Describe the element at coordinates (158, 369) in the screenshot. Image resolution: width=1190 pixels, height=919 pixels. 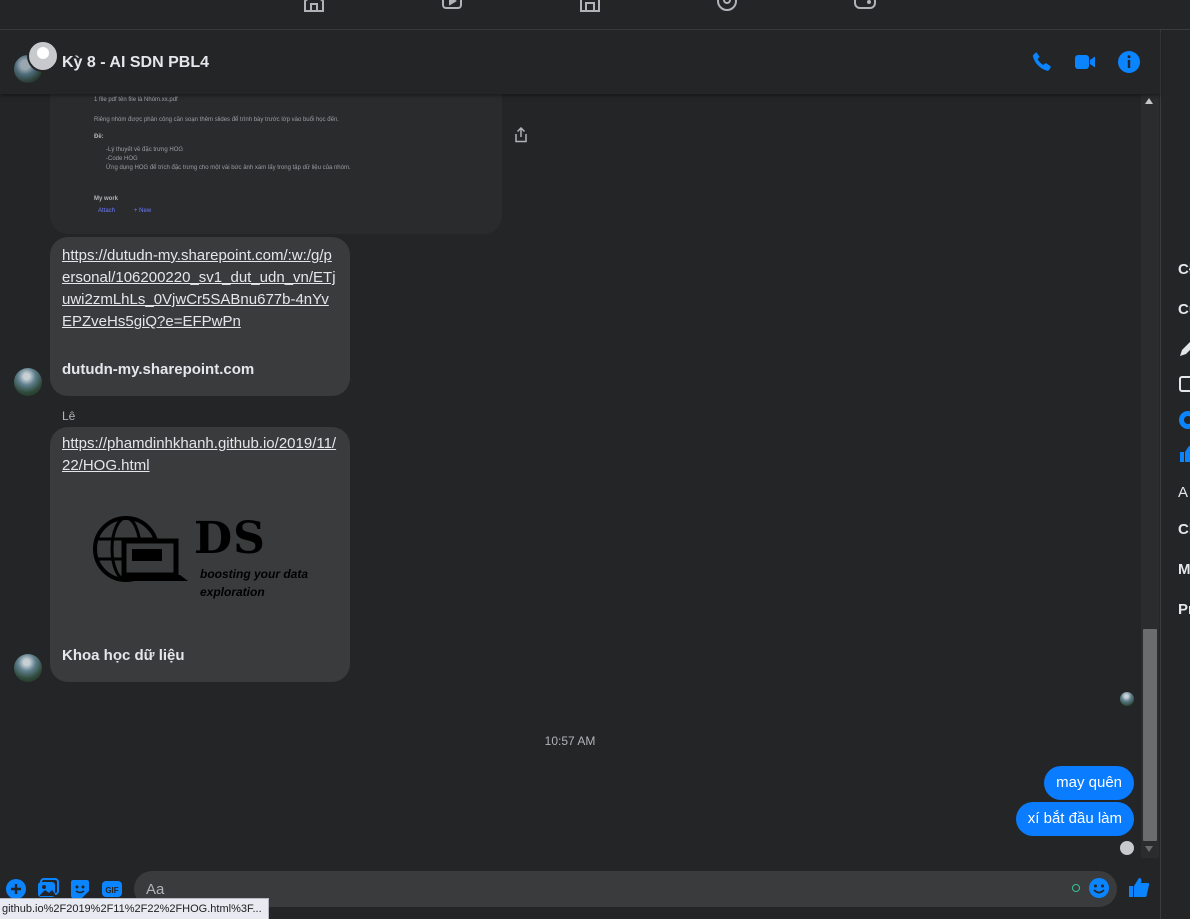
I see `link-domain: dutudn-my.sharepoint.com` at that location.